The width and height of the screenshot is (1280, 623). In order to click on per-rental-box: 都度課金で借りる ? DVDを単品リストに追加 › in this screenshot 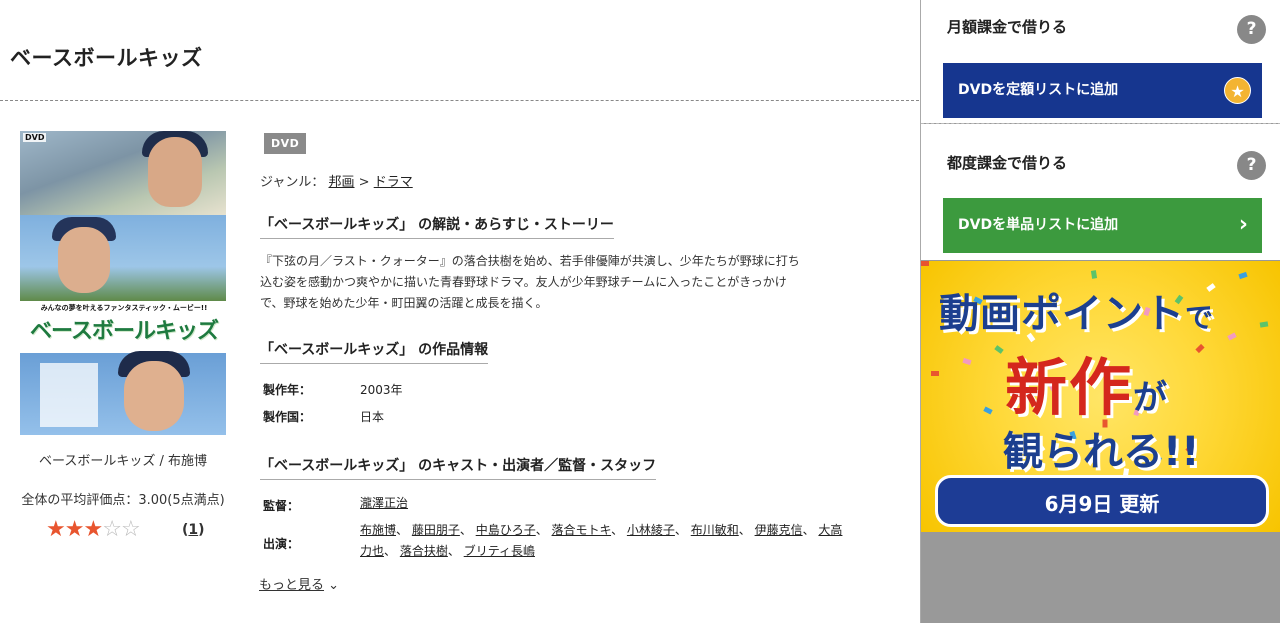, I will do `click(1100, 192)`.